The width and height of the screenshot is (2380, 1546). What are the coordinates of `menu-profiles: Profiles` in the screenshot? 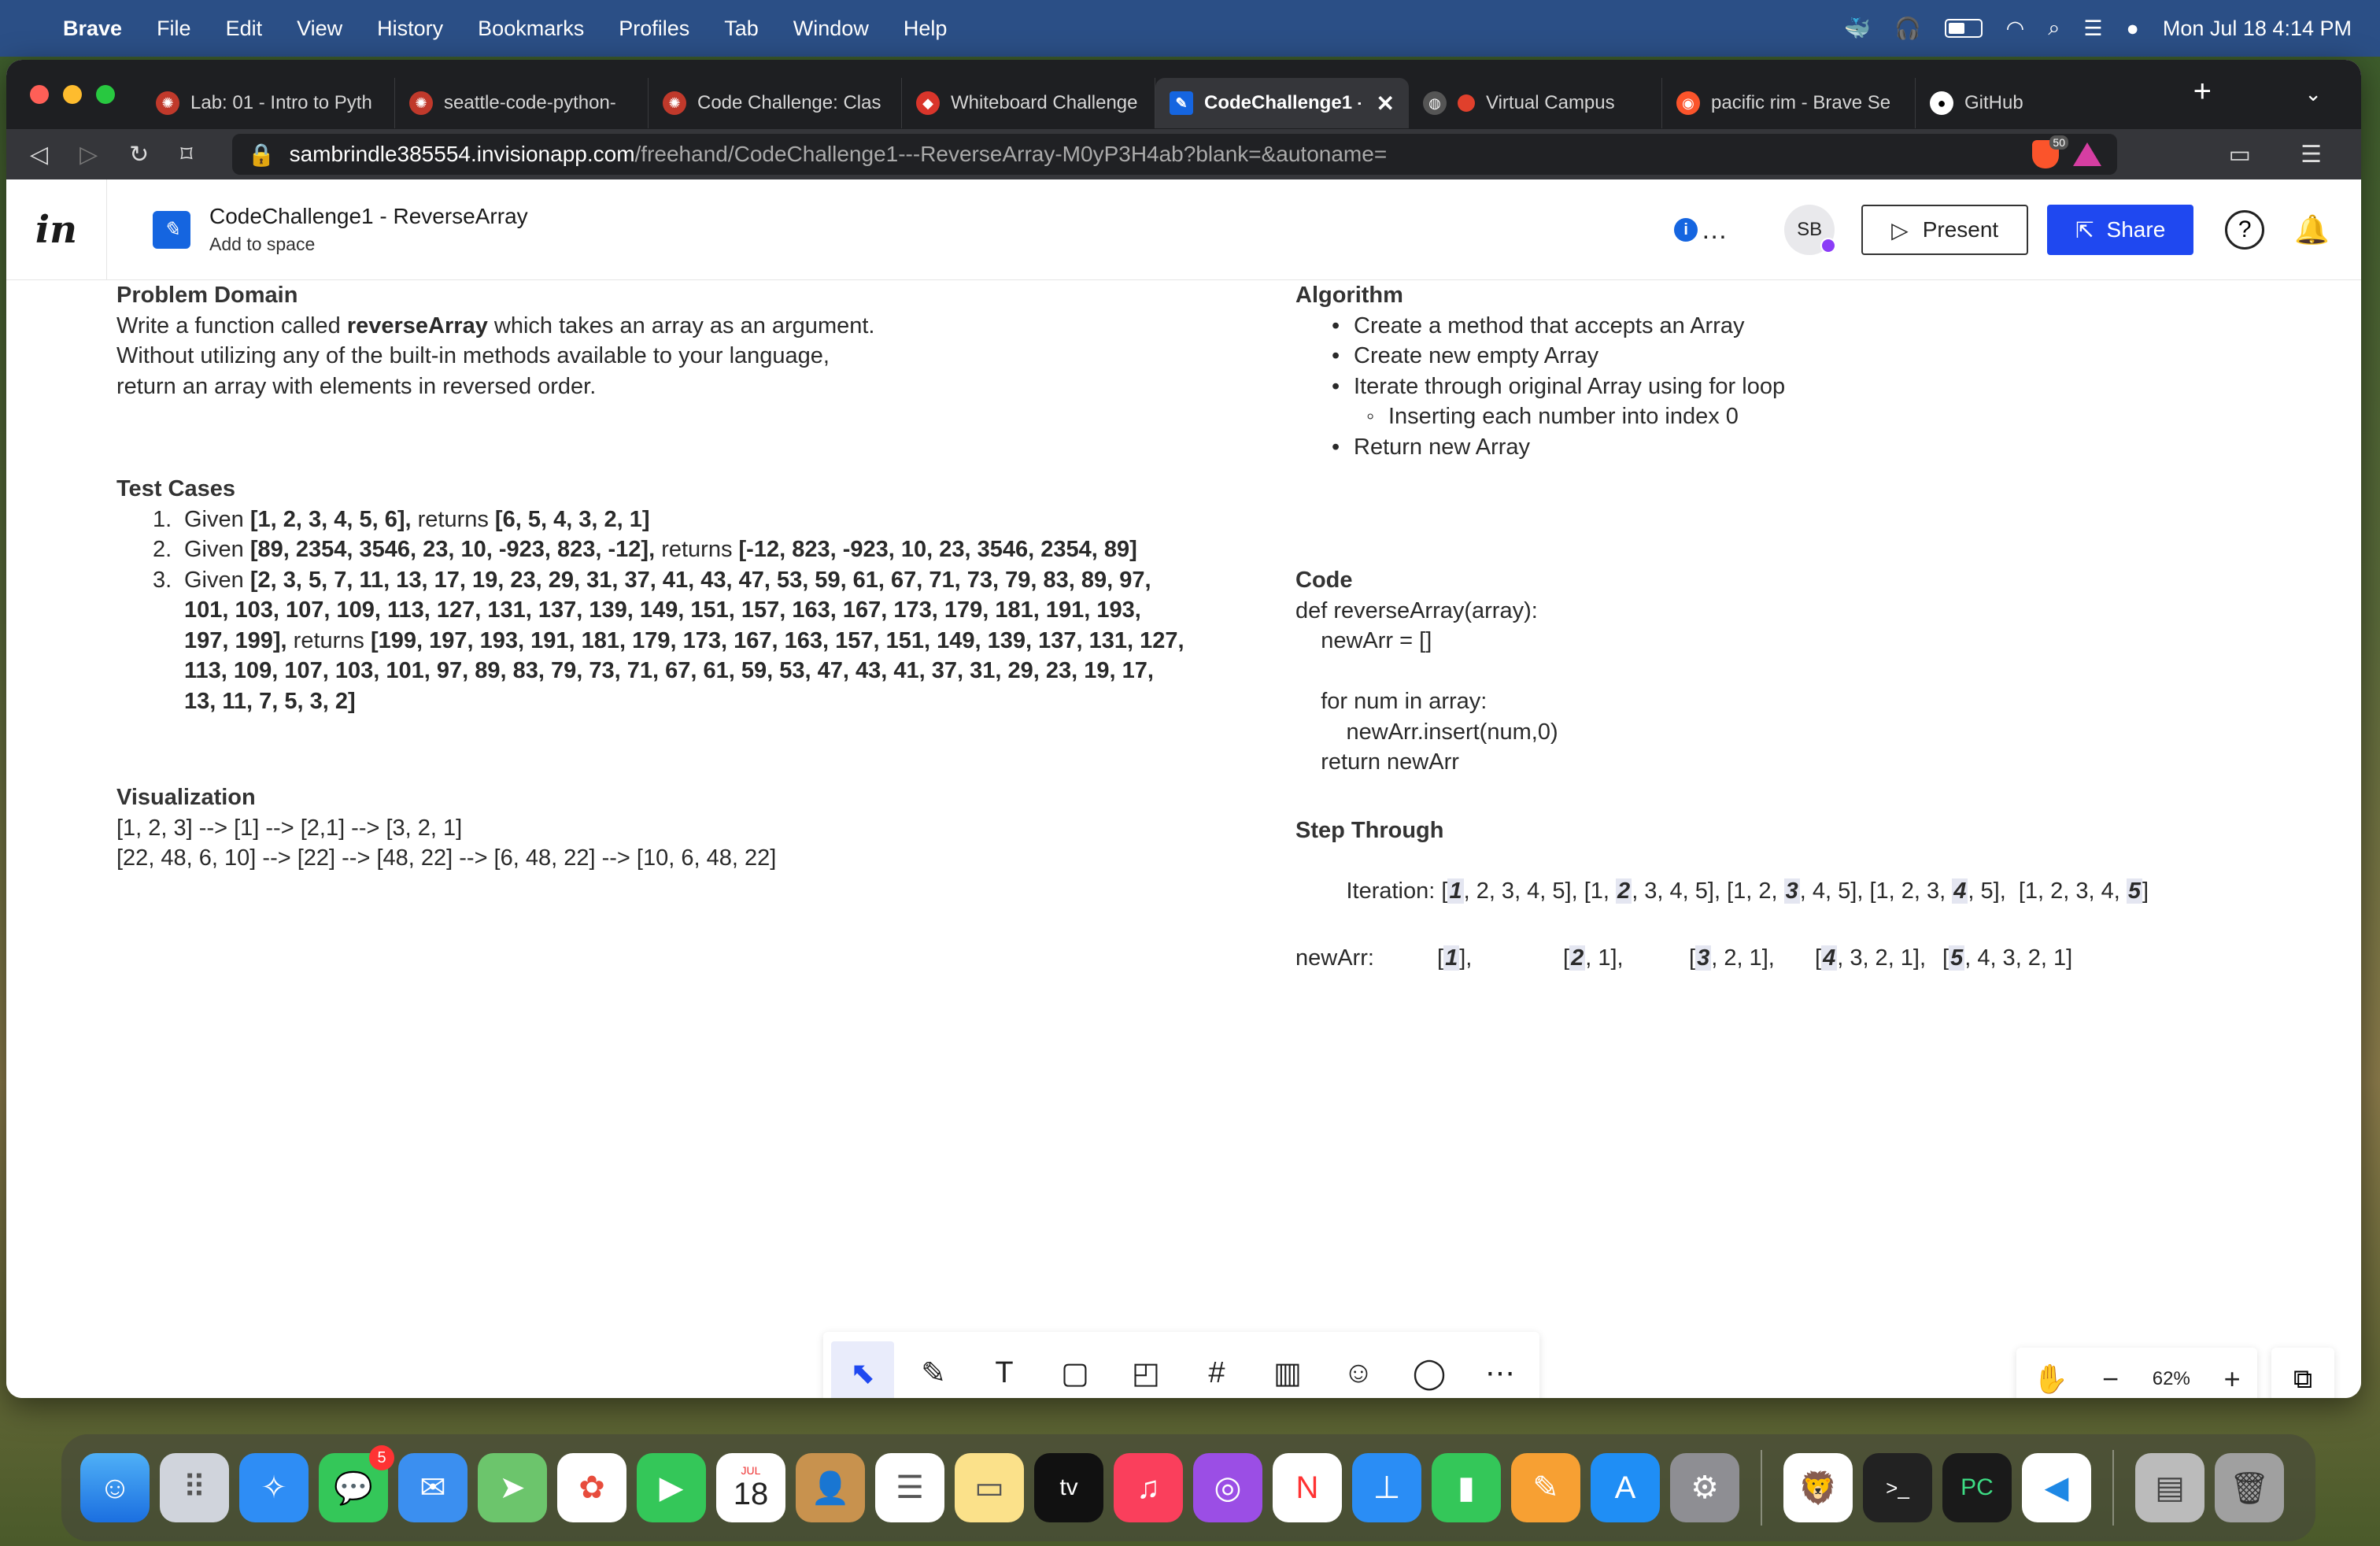 It's located at (654, 29).